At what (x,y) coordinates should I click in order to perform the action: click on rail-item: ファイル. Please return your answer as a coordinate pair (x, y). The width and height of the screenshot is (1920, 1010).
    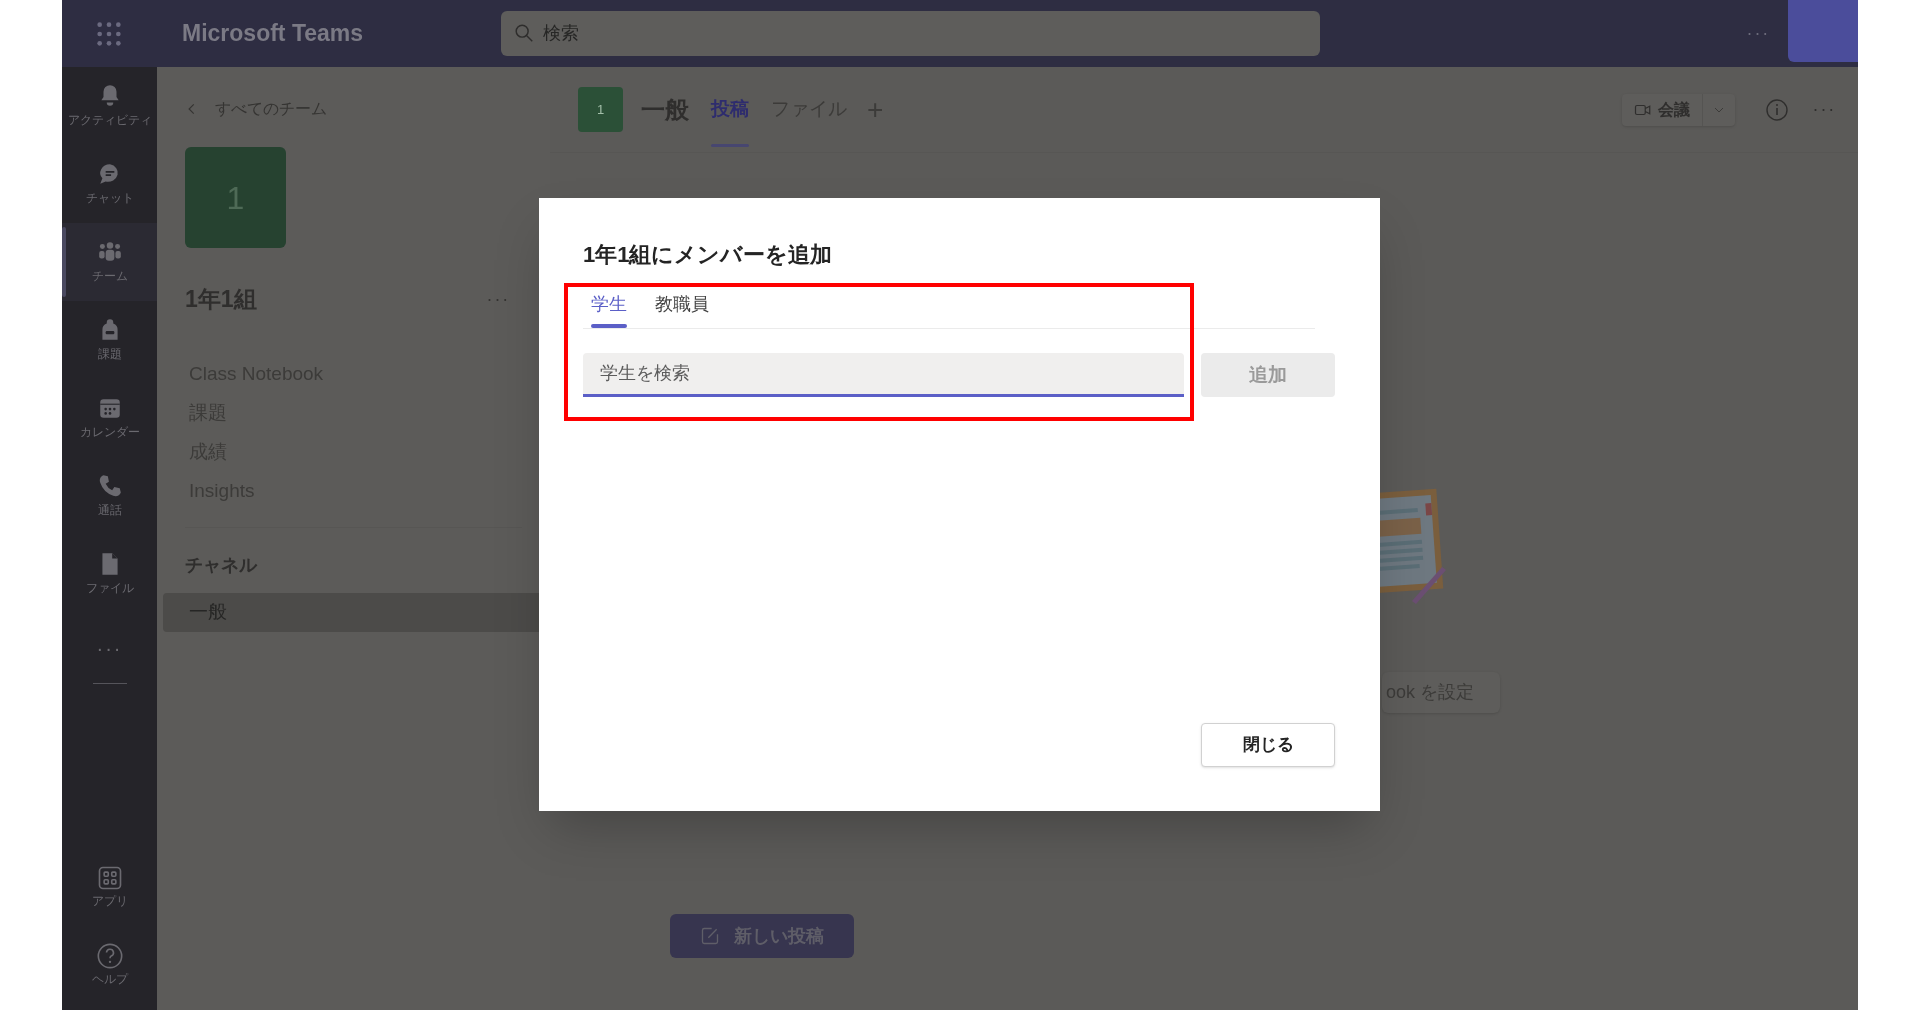
    Looking at the image, I should click on (109, 574).